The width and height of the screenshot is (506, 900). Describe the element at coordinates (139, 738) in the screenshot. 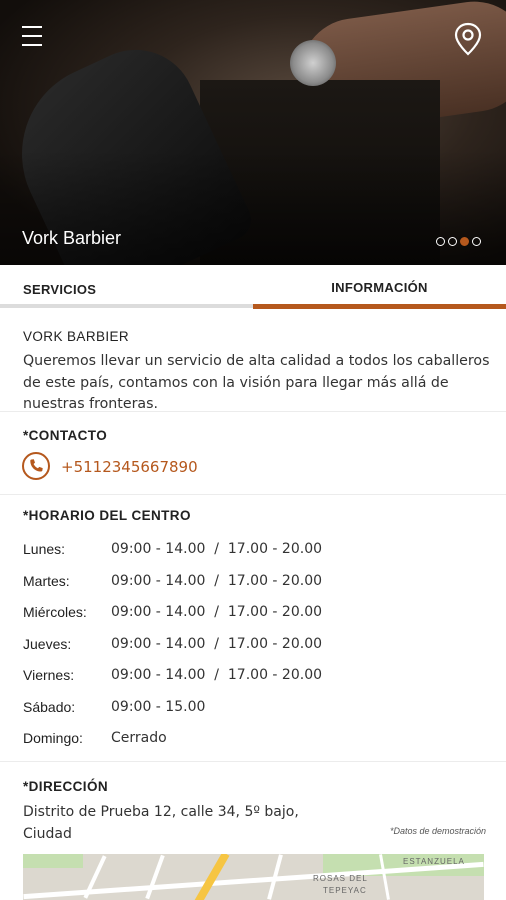

I see `hours-time: Cerrado` at that location.